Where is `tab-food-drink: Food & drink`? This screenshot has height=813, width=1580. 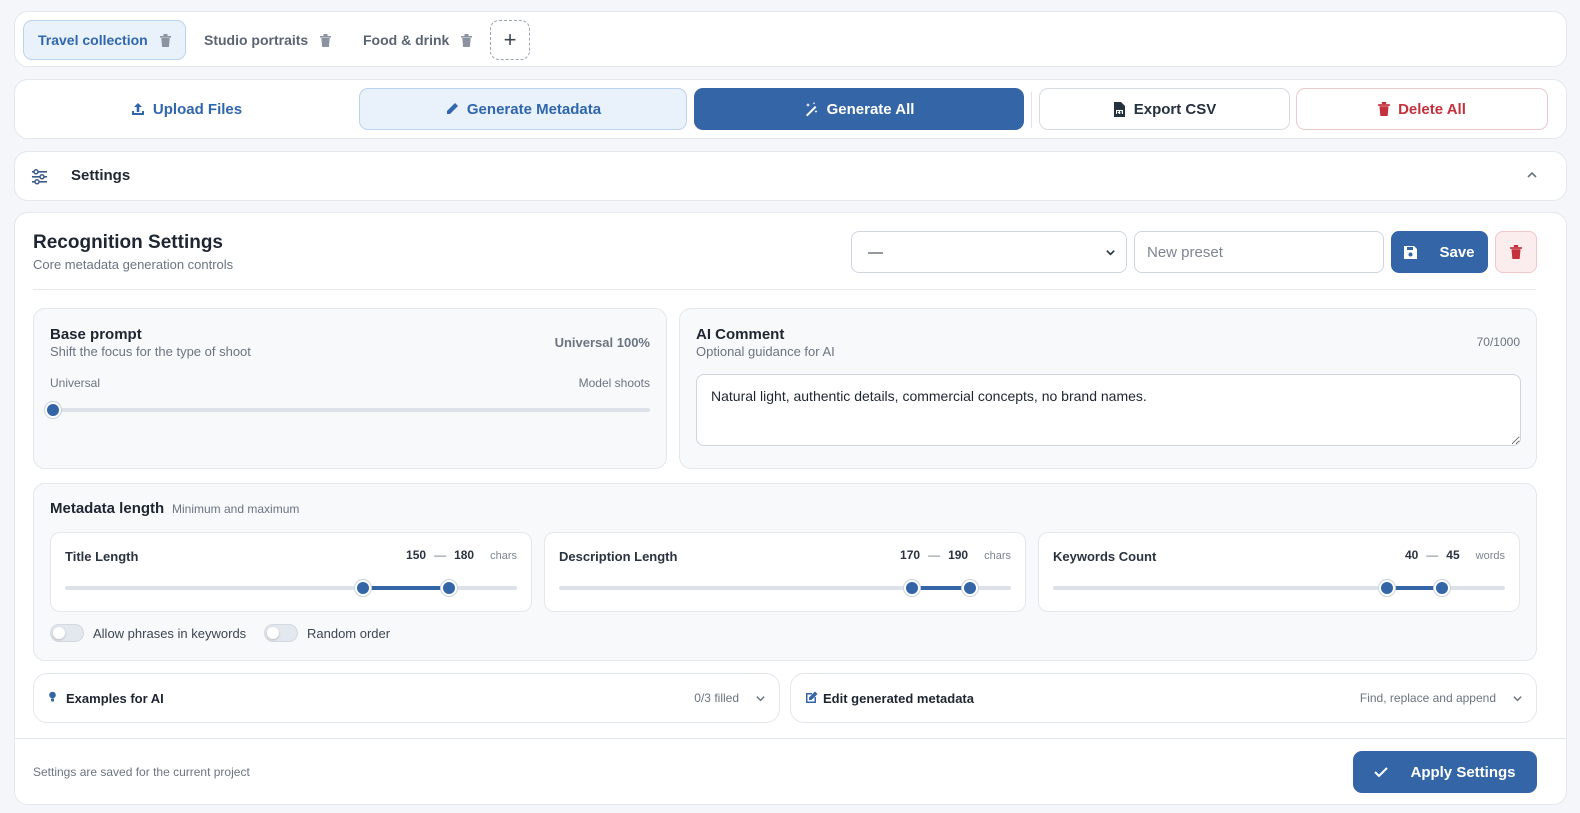
tab-food-drink: Food & drink is located at coordinates (417, 40).